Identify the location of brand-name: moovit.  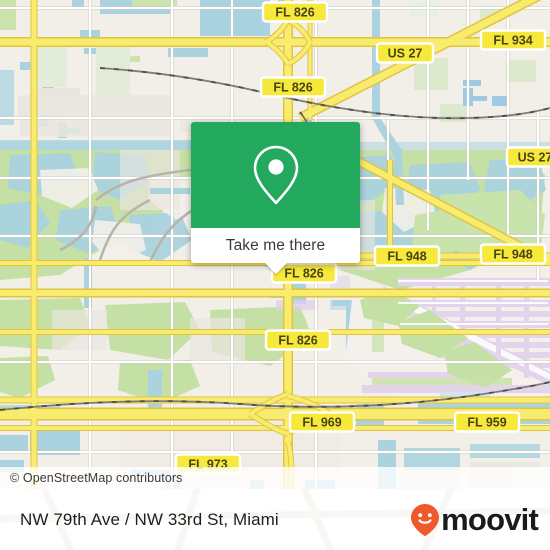
(490, 519).